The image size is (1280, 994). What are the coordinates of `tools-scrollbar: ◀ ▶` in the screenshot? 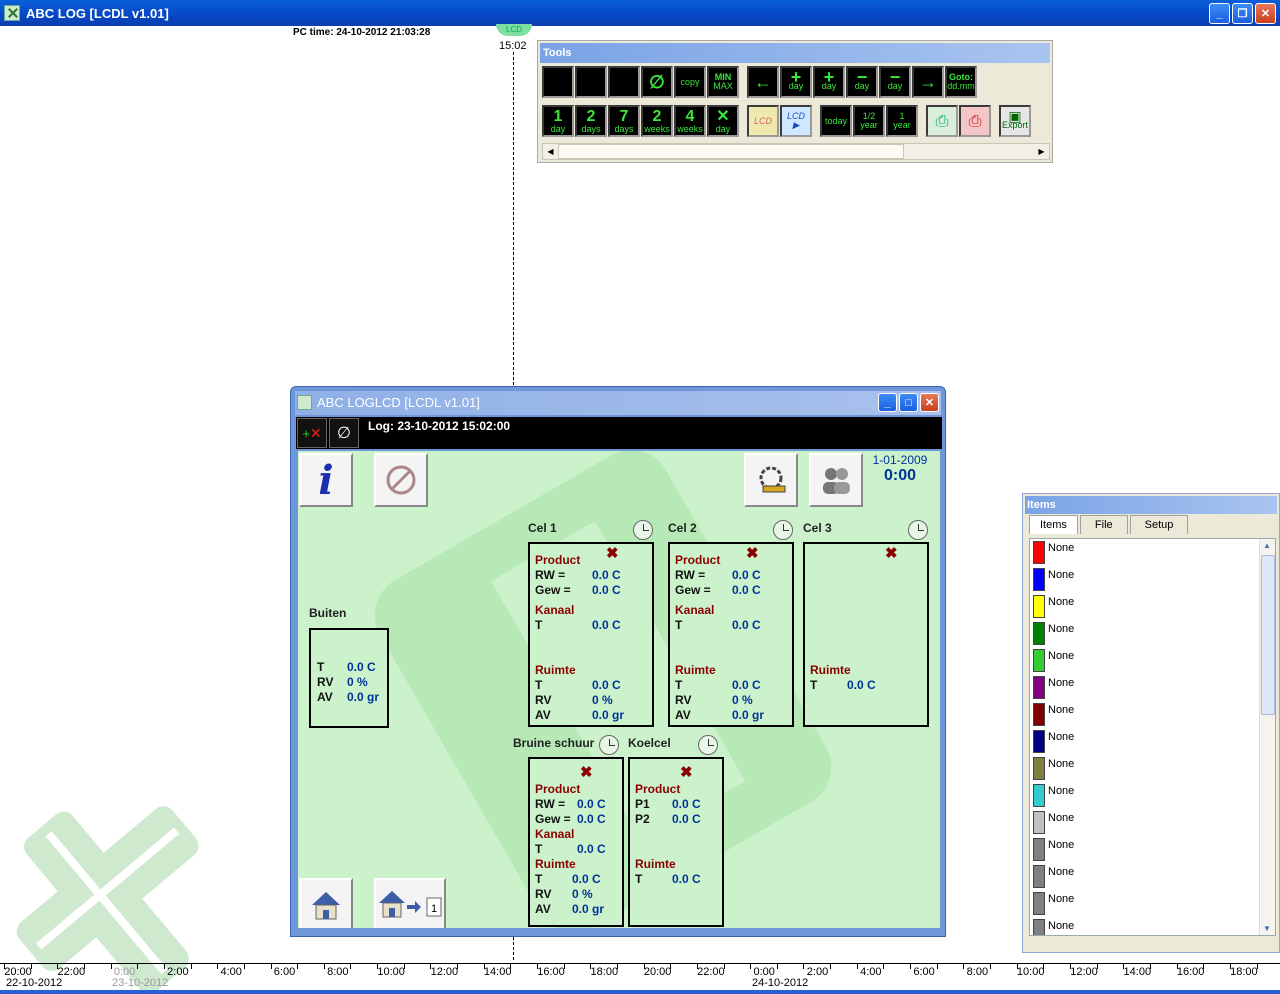 It's located at (796, 151).